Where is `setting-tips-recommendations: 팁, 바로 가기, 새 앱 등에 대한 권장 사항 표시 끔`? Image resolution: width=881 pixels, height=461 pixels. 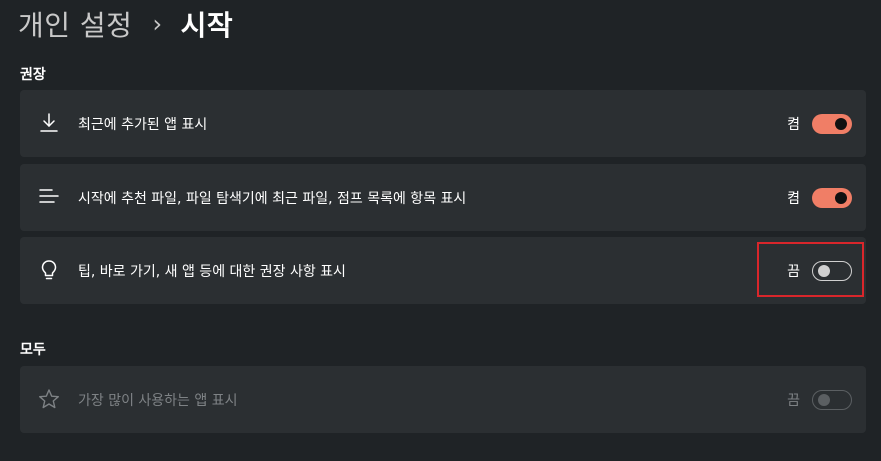 setting-tips-recommendations: 팁, 바로 가기, 새 앱 등에 대한 권장 사항 표시 끔 is located at coordinates (443, 270).